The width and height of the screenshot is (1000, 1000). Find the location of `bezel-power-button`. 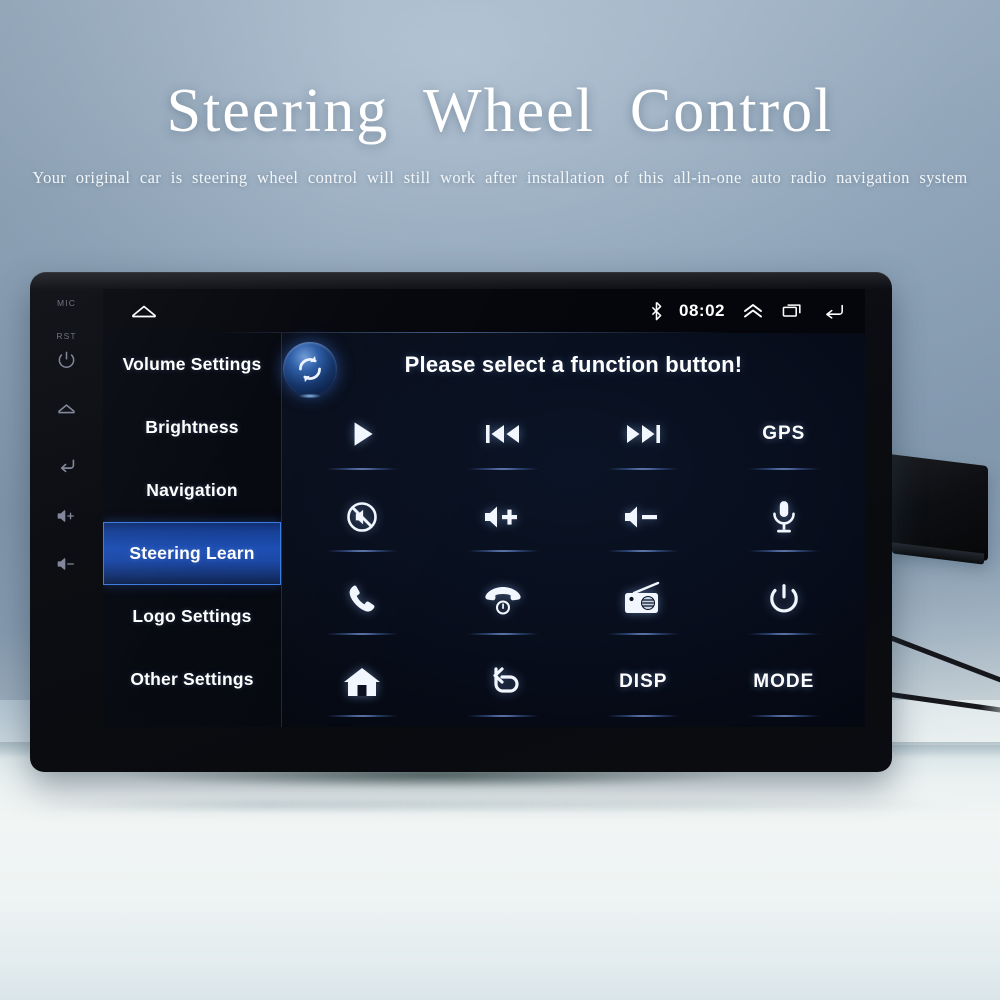

bezel-power-button is located at coordinates (66, 359).